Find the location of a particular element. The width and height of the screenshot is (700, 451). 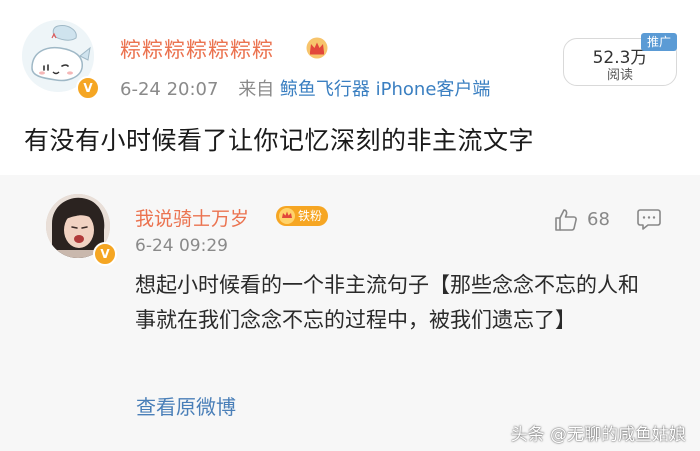

post-content: 有没有小时候看了让你记忆深刻的非主流文字 is located at coordinates (279, 140).